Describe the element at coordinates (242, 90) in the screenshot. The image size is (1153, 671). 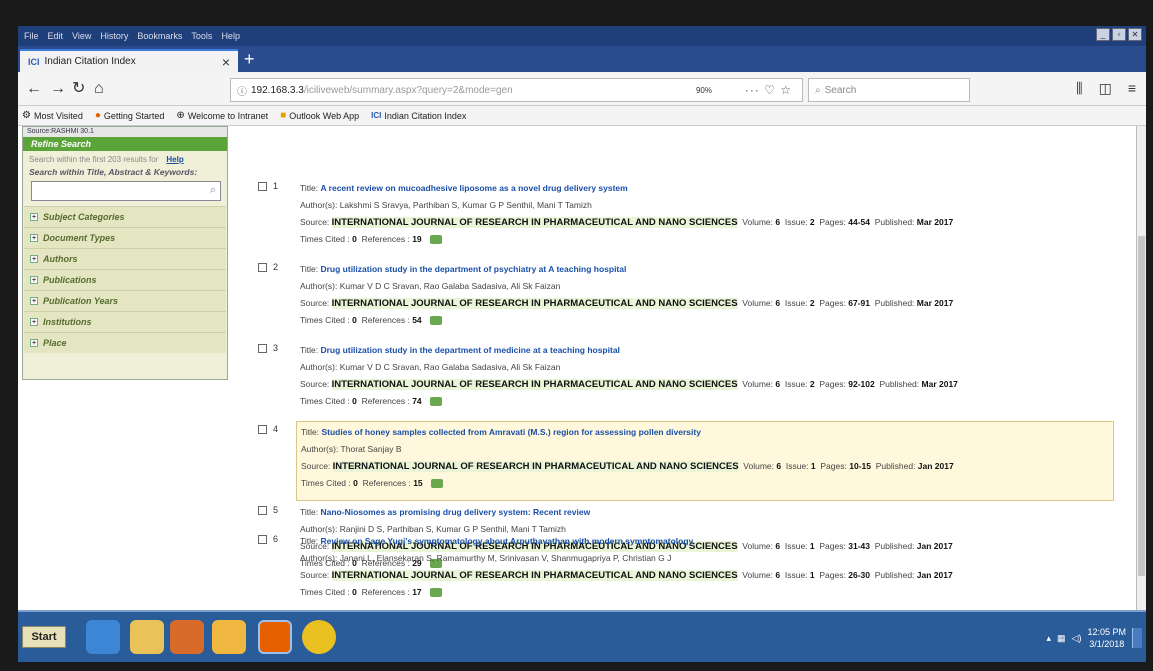
I see `info-icon: ⓘ` at that location.